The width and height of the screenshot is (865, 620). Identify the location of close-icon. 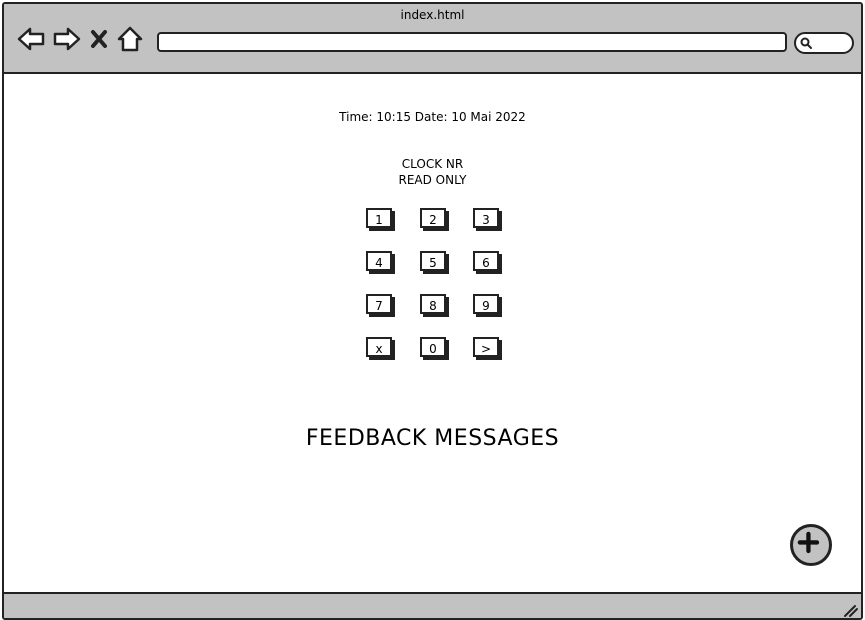
(99, 39).